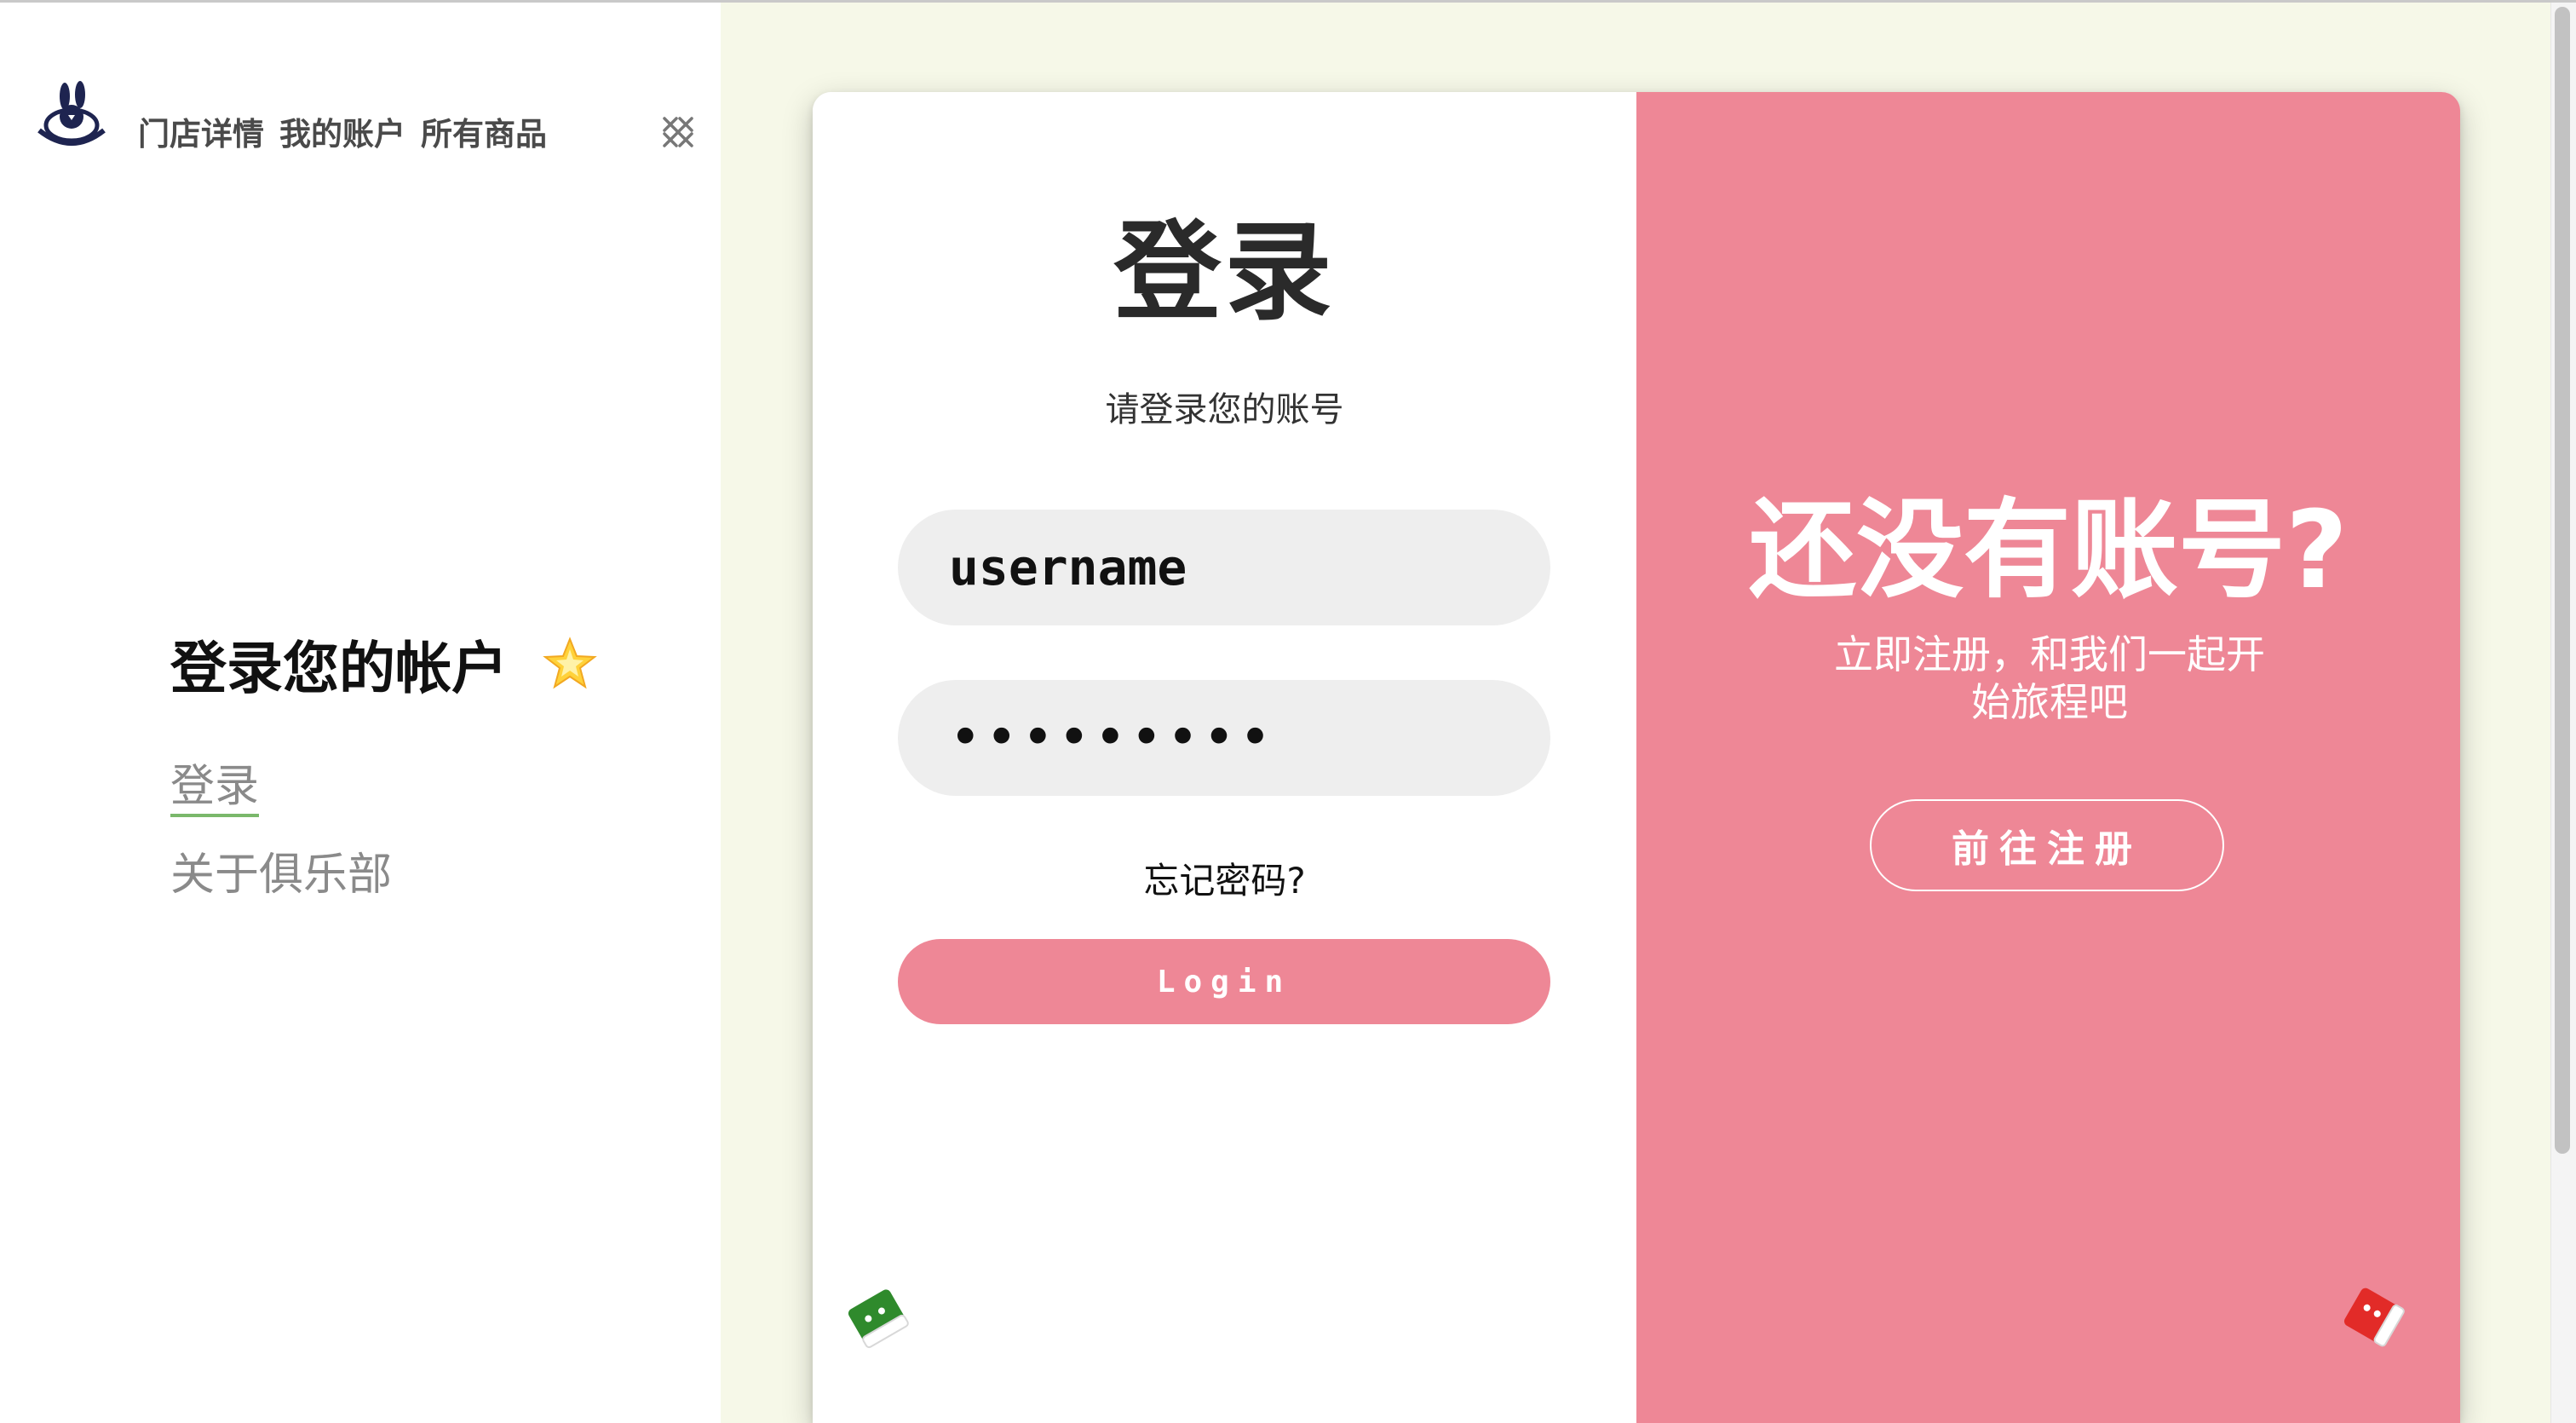  Describe the element at coordinates (215, 788) in the screenshot. I see `side-menu-login: 登录` at that location.